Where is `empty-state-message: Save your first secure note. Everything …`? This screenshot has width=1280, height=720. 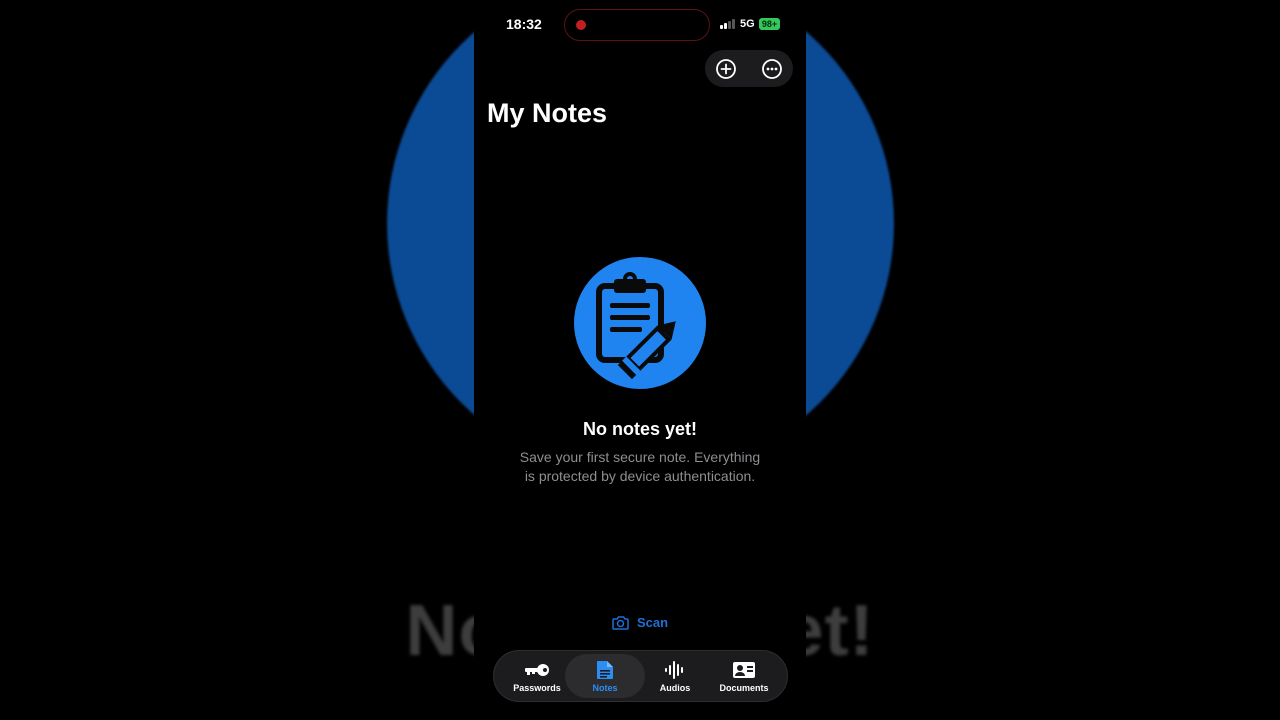 empty-state-message: Save your first secure note. Everything … is located at coordinates (640, 466).